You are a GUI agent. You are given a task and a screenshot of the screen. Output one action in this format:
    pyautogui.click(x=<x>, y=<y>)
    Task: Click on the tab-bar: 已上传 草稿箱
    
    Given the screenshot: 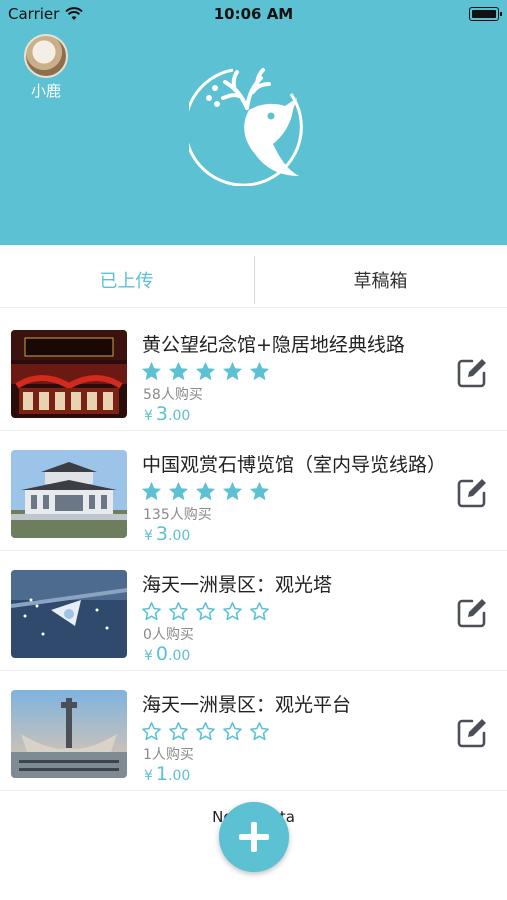 What is the action you would take?
    pyautogui.click(x=253, y=282)
    